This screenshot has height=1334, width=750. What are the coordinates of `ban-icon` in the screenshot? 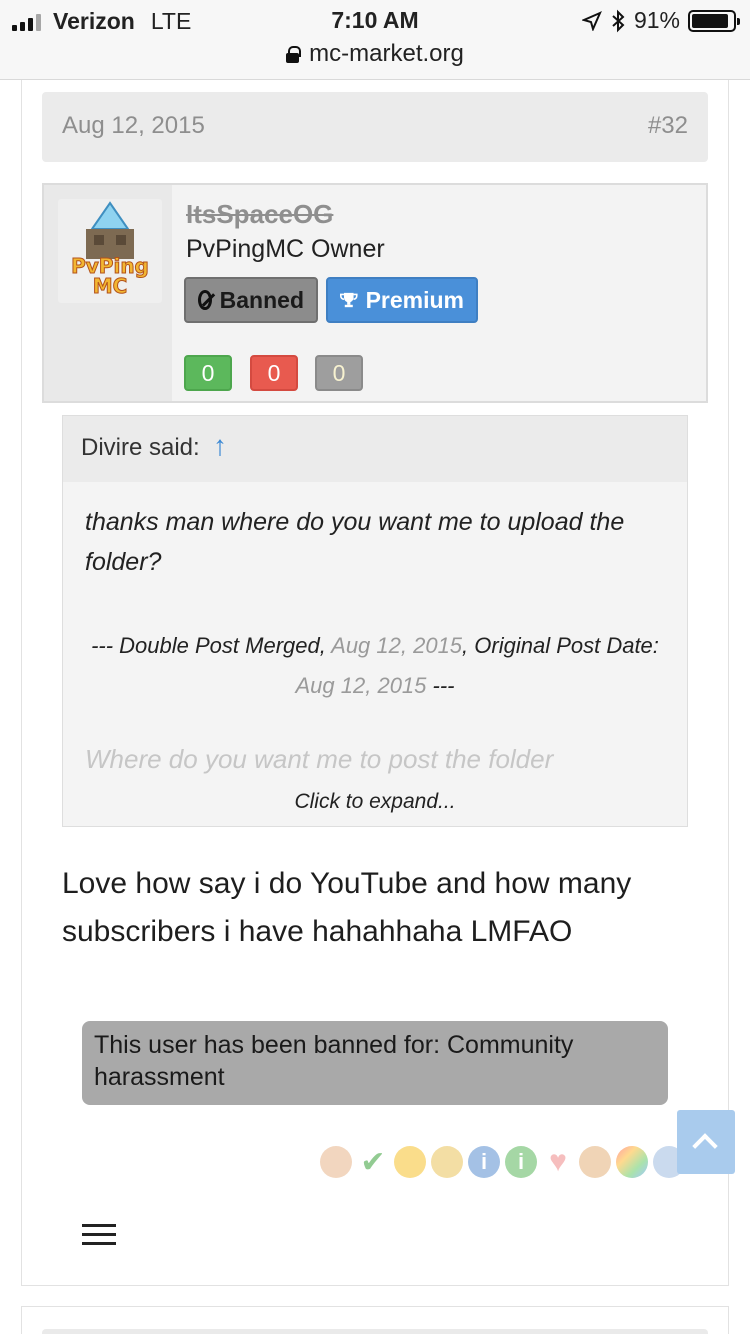 It's located at (205, 300).